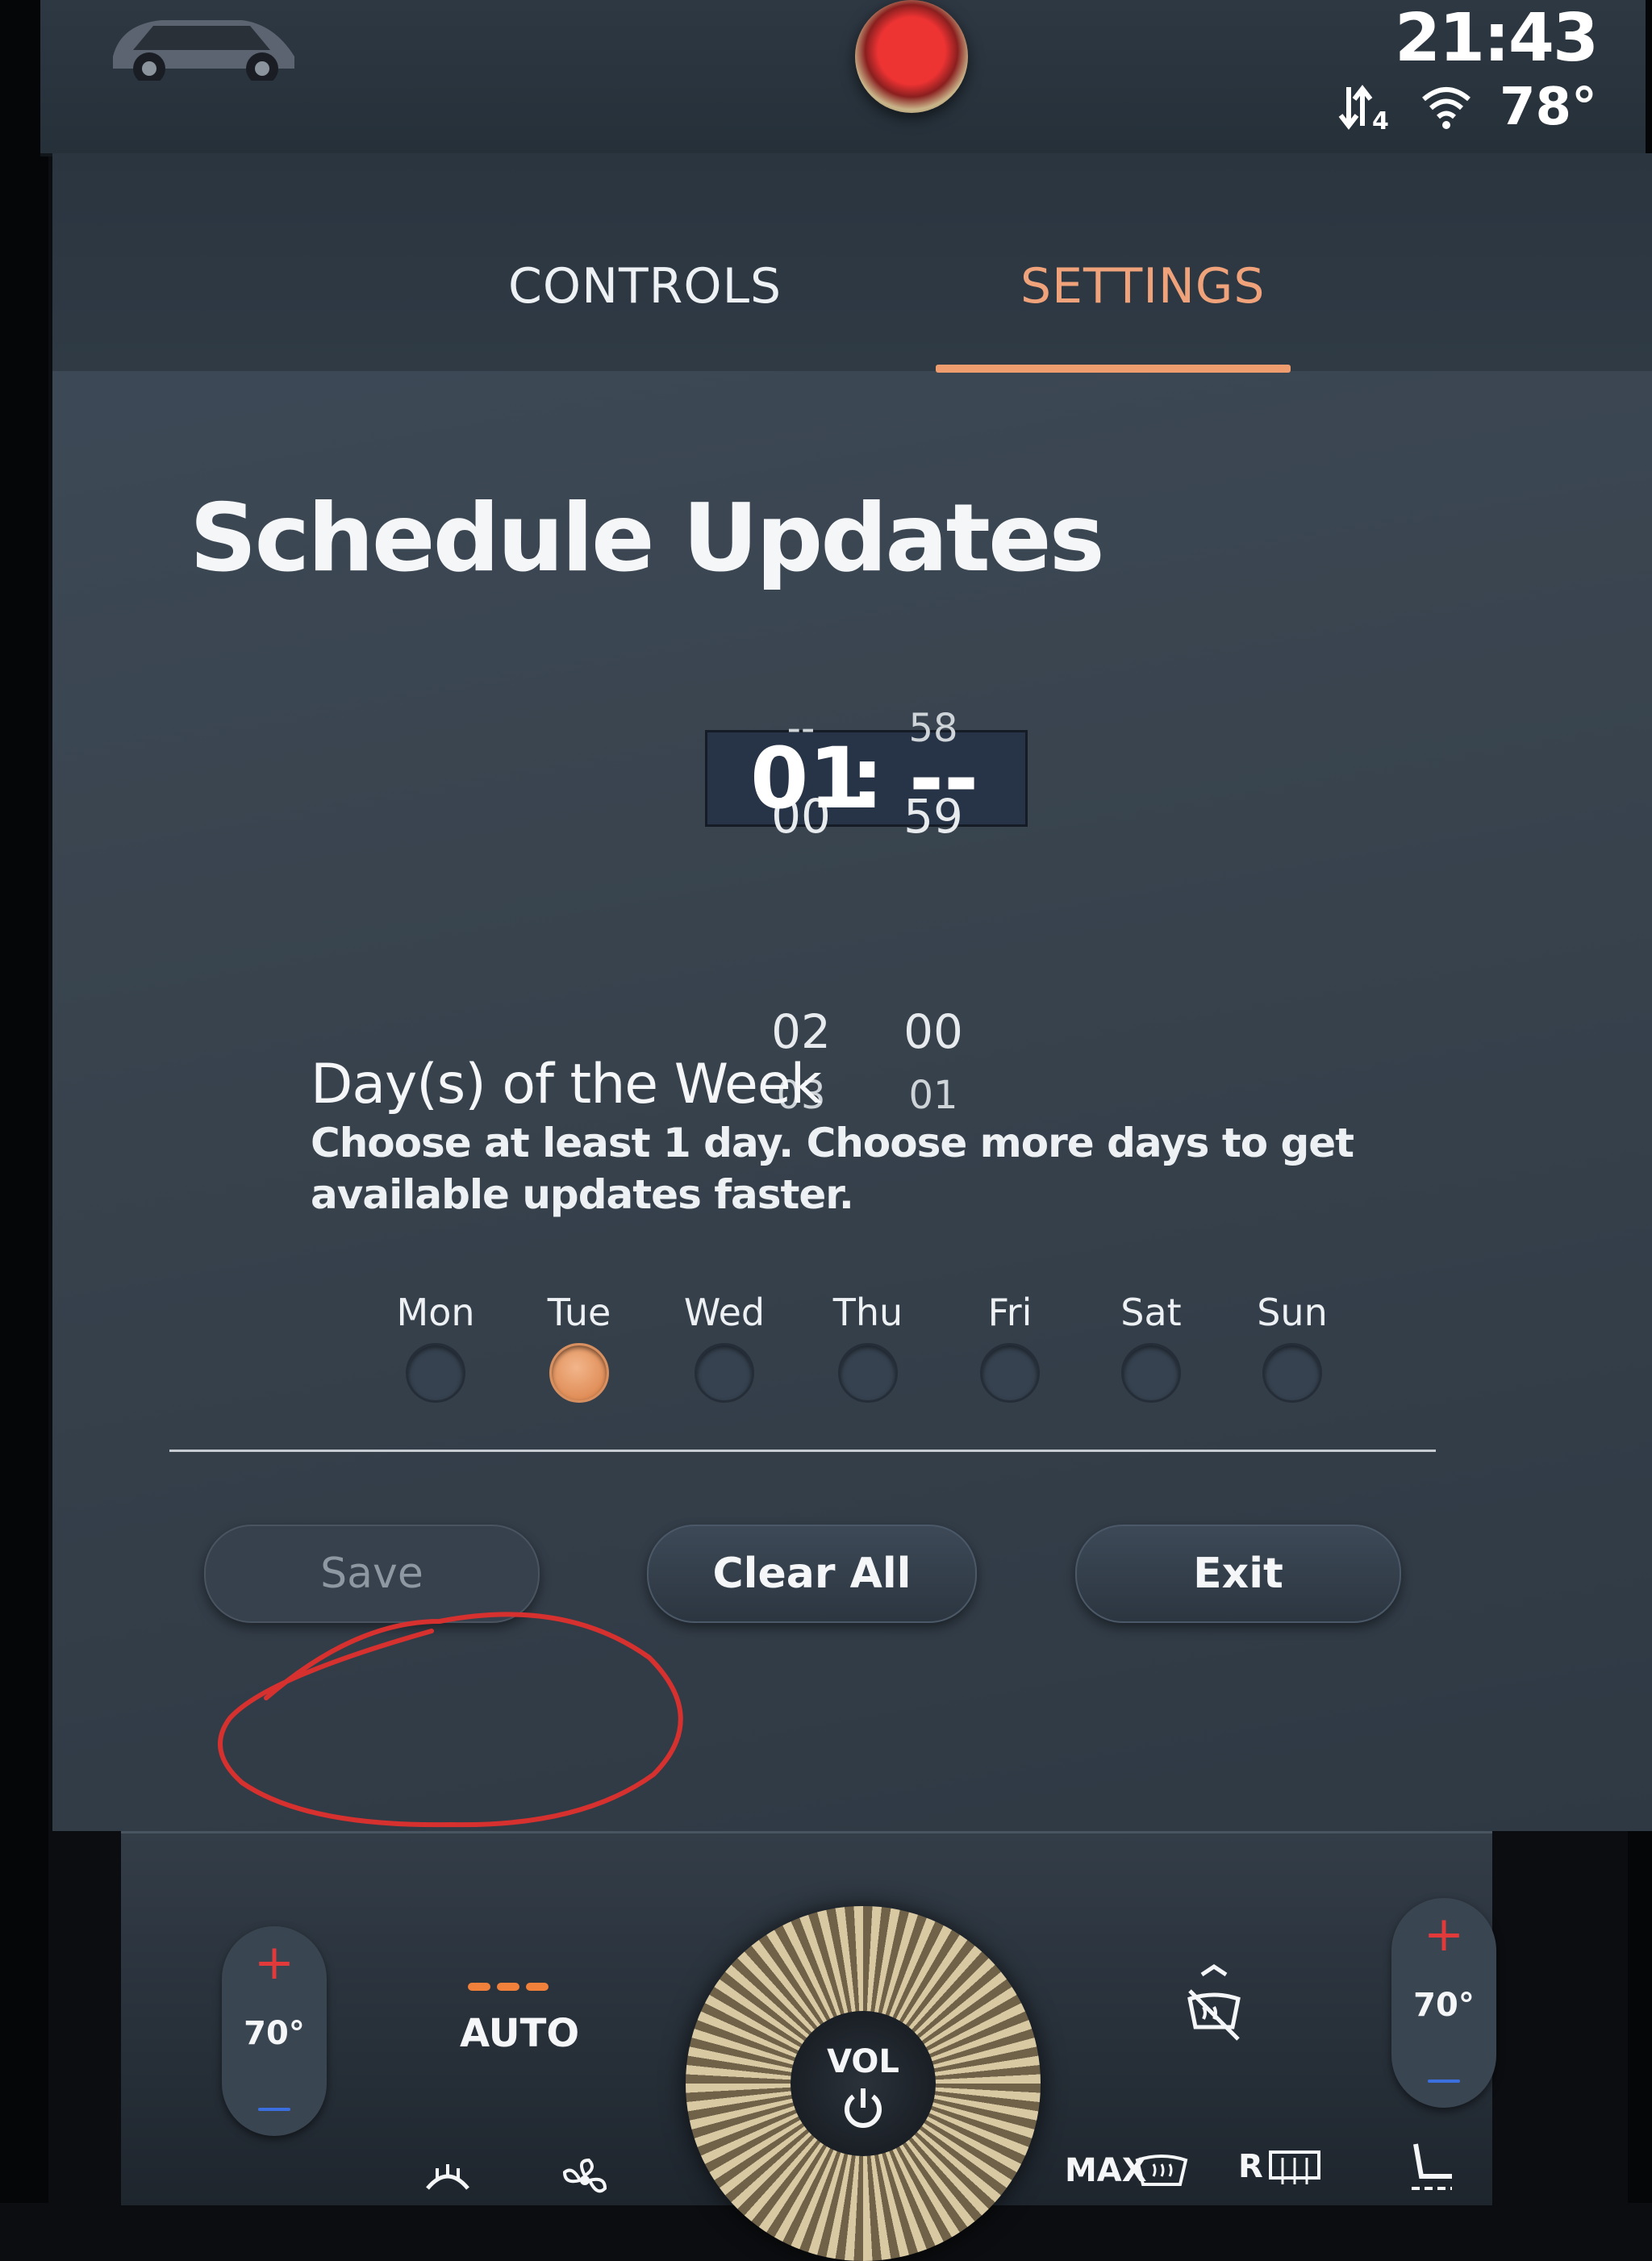 The image size is (1652, 2261). What do you see at coordinates (1446, 108) in the screenshot?
I see `wifi-icon` at bounding box center [1446, 108].